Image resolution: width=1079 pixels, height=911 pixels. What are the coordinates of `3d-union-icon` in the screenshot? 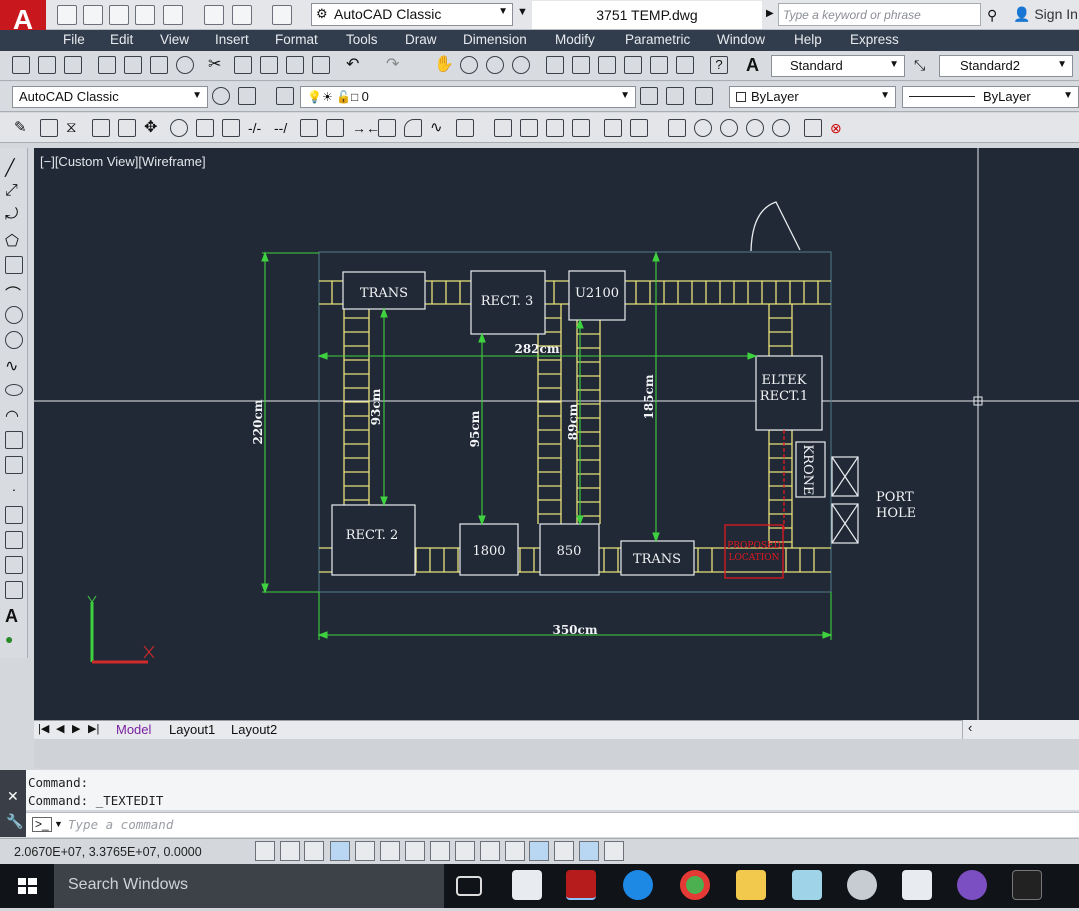 It's located at (729, 128).